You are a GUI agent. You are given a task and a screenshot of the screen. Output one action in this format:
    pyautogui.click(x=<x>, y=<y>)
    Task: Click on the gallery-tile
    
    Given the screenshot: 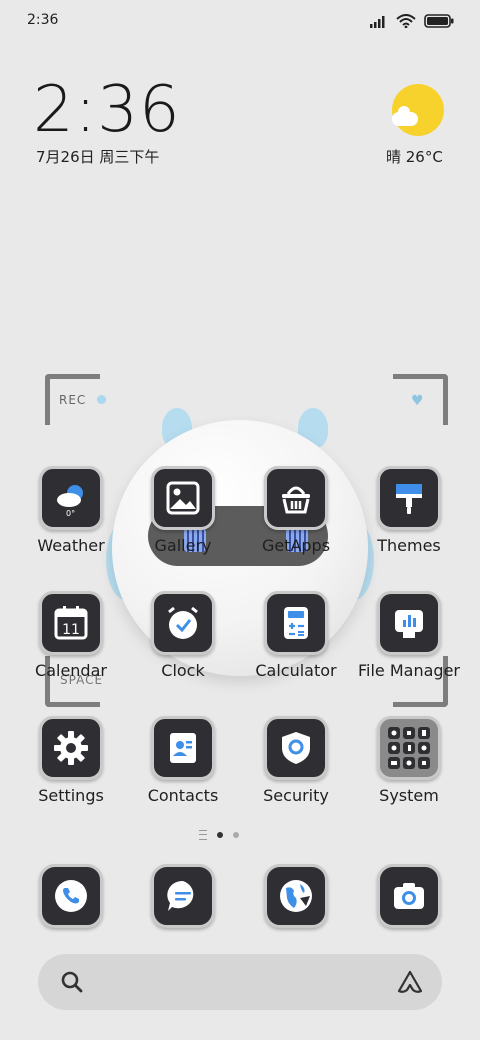 What is the action you would take?
    pyautogui.click(x=183, y=498)
    